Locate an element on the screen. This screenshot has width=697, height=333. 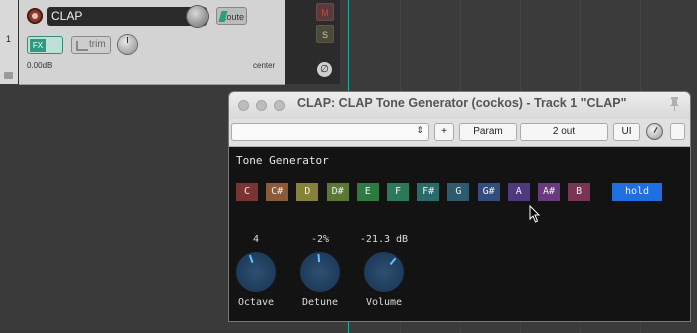
record-arm-button is located at coordinates (35, 16).